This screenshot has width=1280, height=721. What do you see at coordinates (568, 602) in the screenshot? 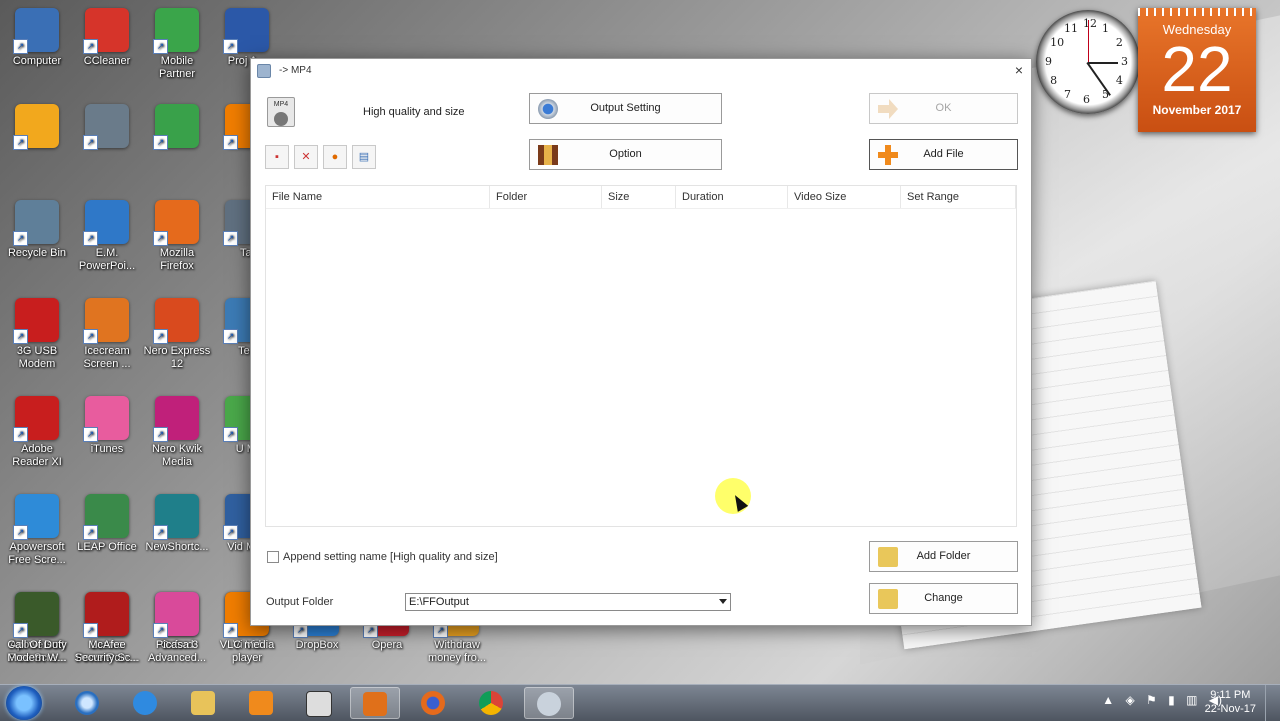
I see `output-folder-select: E:\FFOutput` at bounding box center [568, 602].